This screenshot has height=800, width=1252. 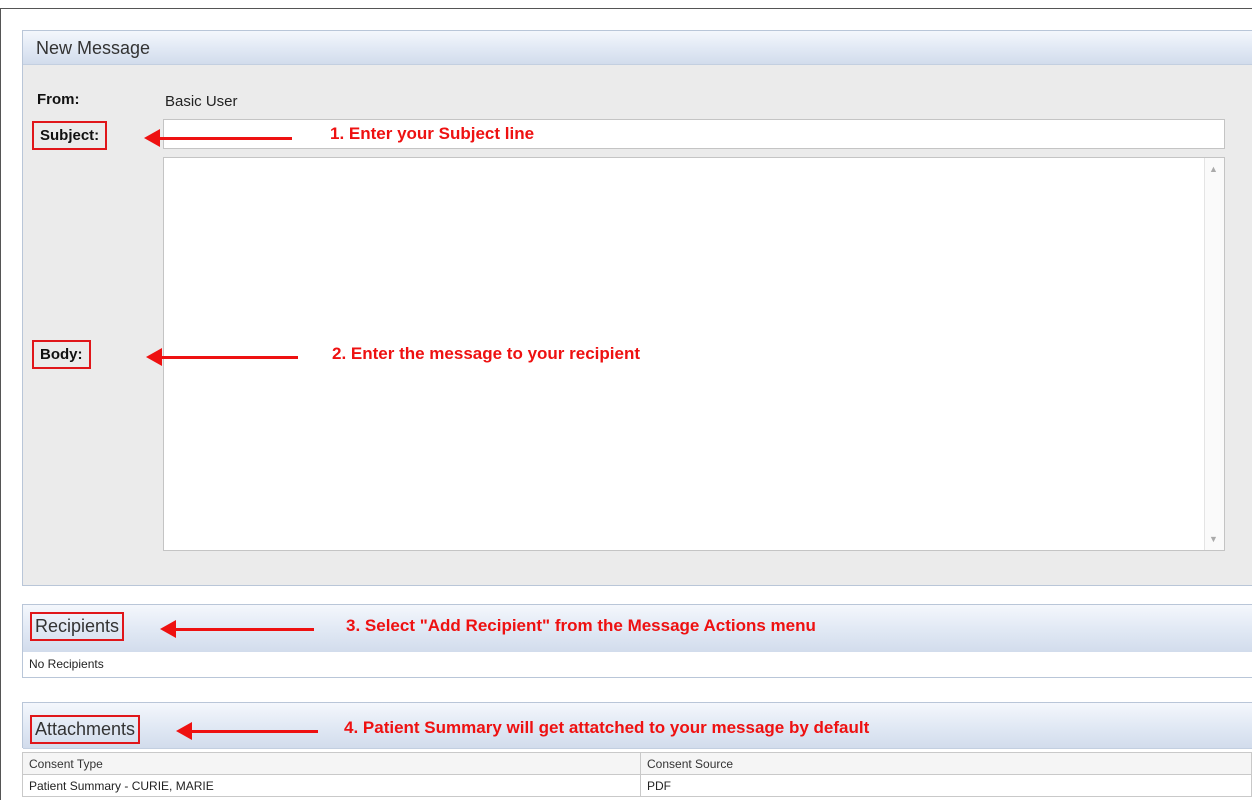 What do you see at coordinates (1213, 539) in the screenshot?
I see `scroll-down-icon: ▼` at bounding box center [1213, 539].